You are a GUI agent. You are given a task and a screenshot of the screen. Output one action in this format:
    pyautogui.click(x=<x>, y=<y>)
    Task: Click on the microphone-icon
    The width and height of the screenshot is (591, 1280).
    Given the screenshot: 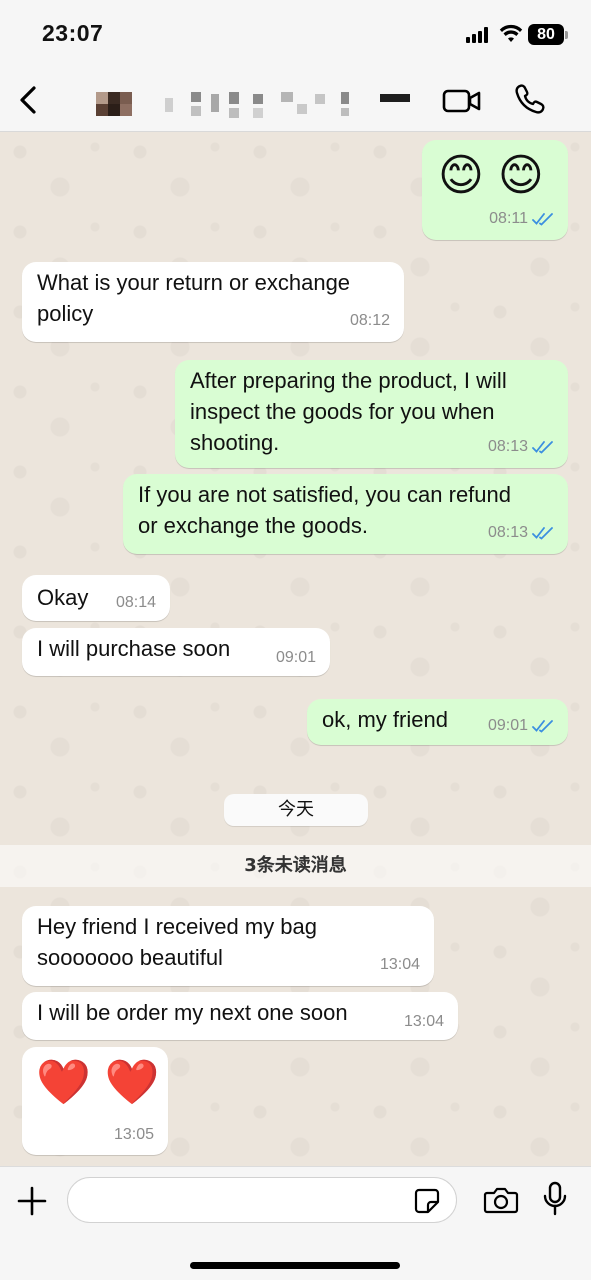 What is the action you would take?
    pyautogui.click(x=555, y=1199)
    